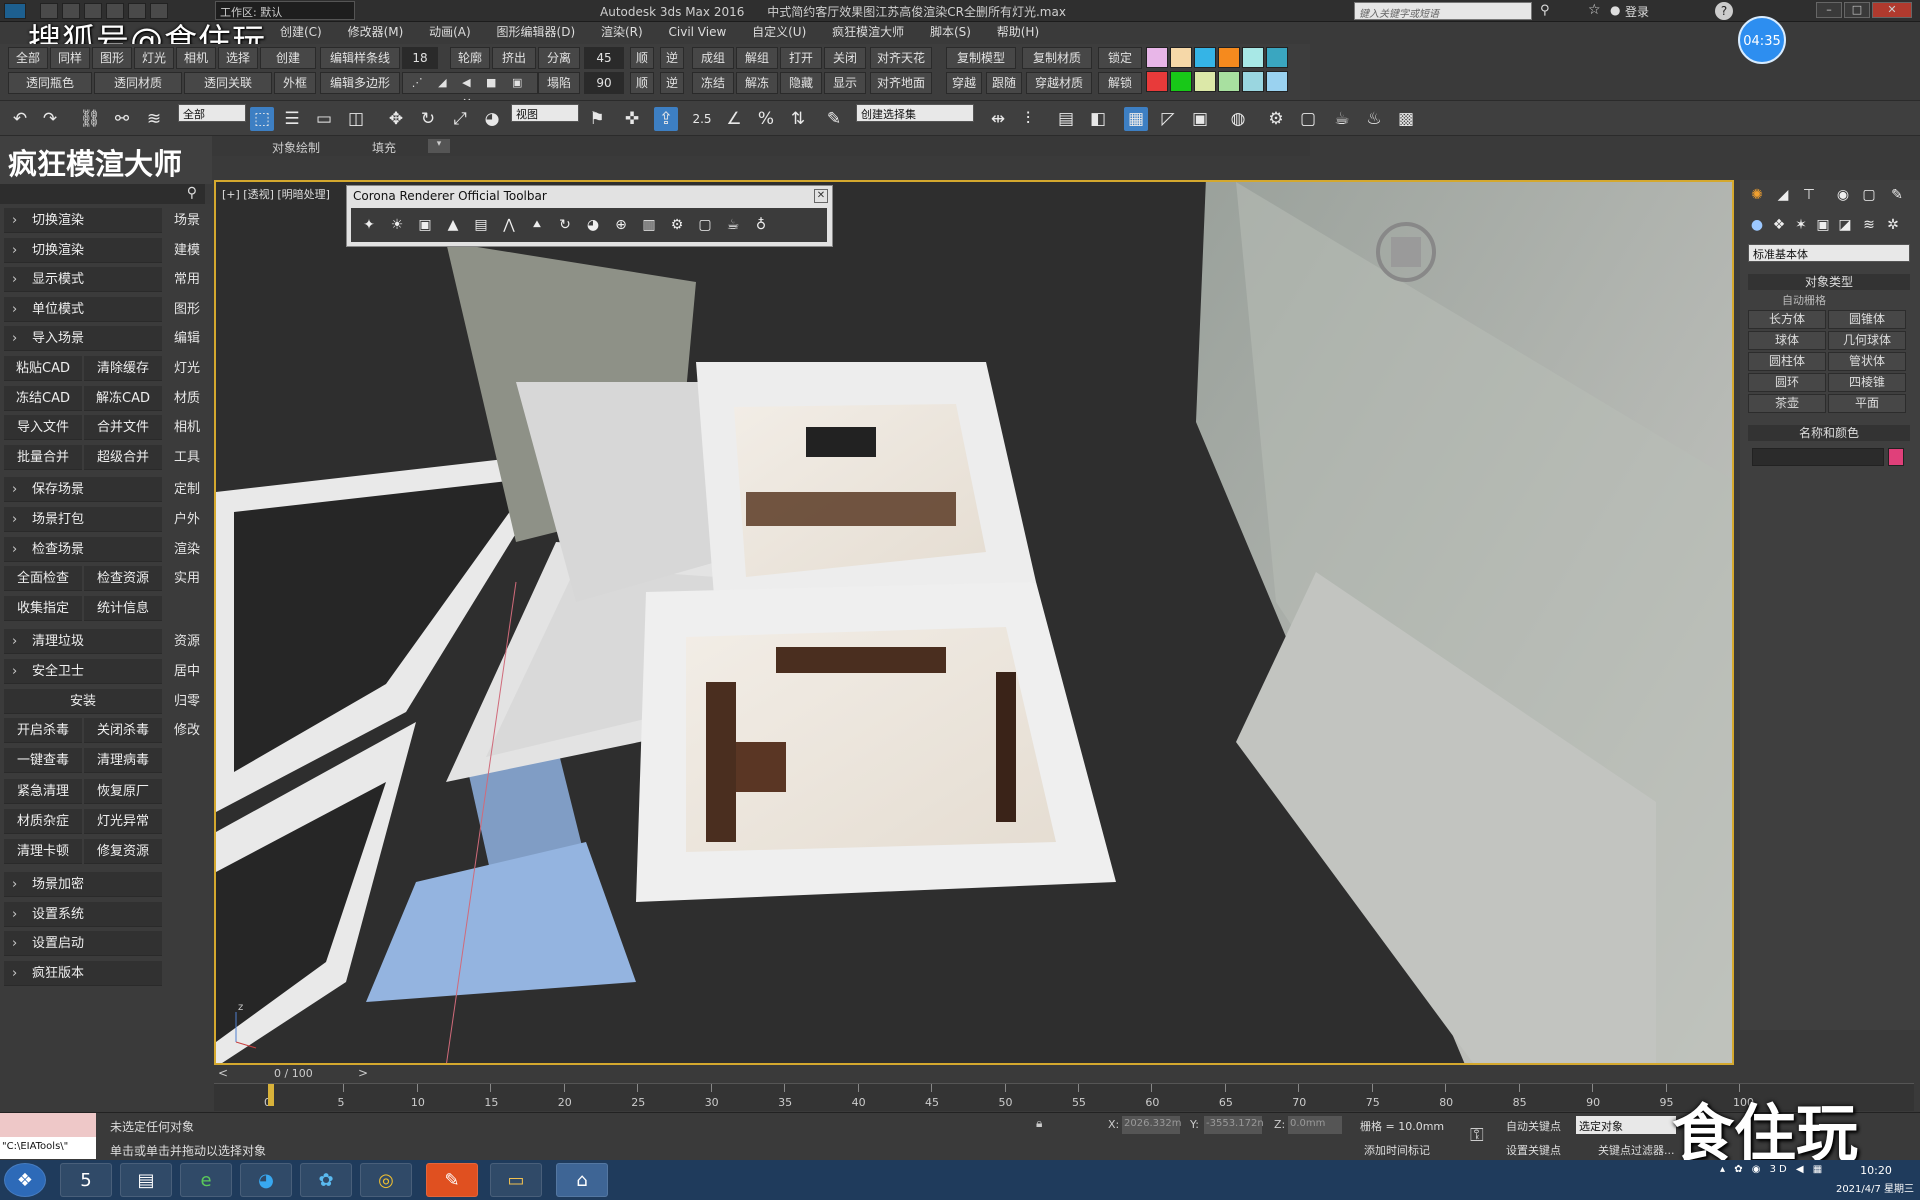 This screenshot has height=1200, width=1920. I want to click on tool-align-ceiling: 对齐天花, so click(901, 58).